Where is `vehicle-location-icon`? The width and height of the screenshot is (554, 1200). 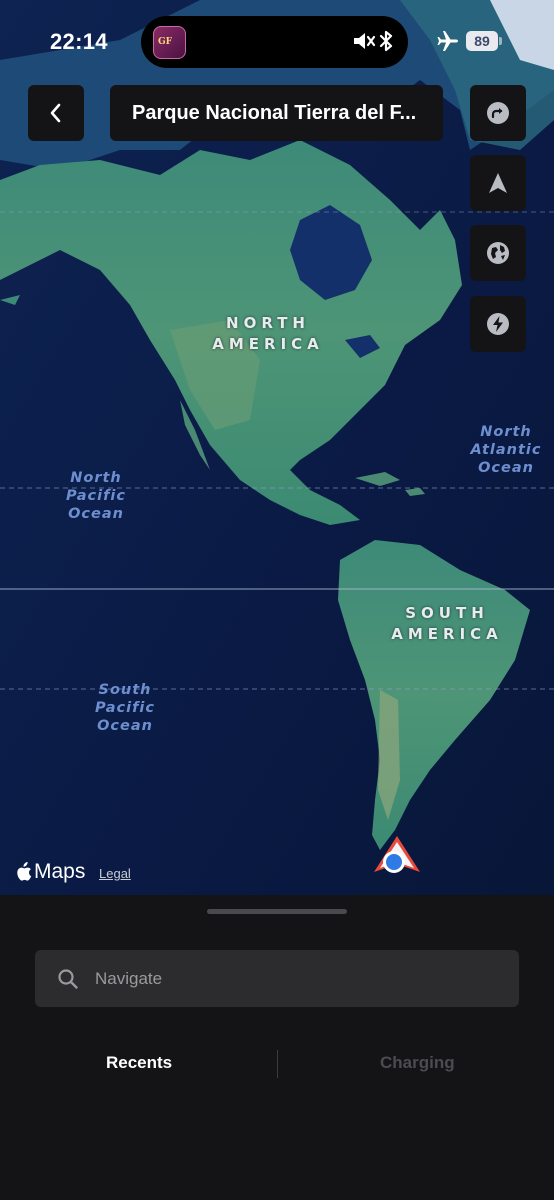 vehicle-location-icon is located at coordinates (397, 854).